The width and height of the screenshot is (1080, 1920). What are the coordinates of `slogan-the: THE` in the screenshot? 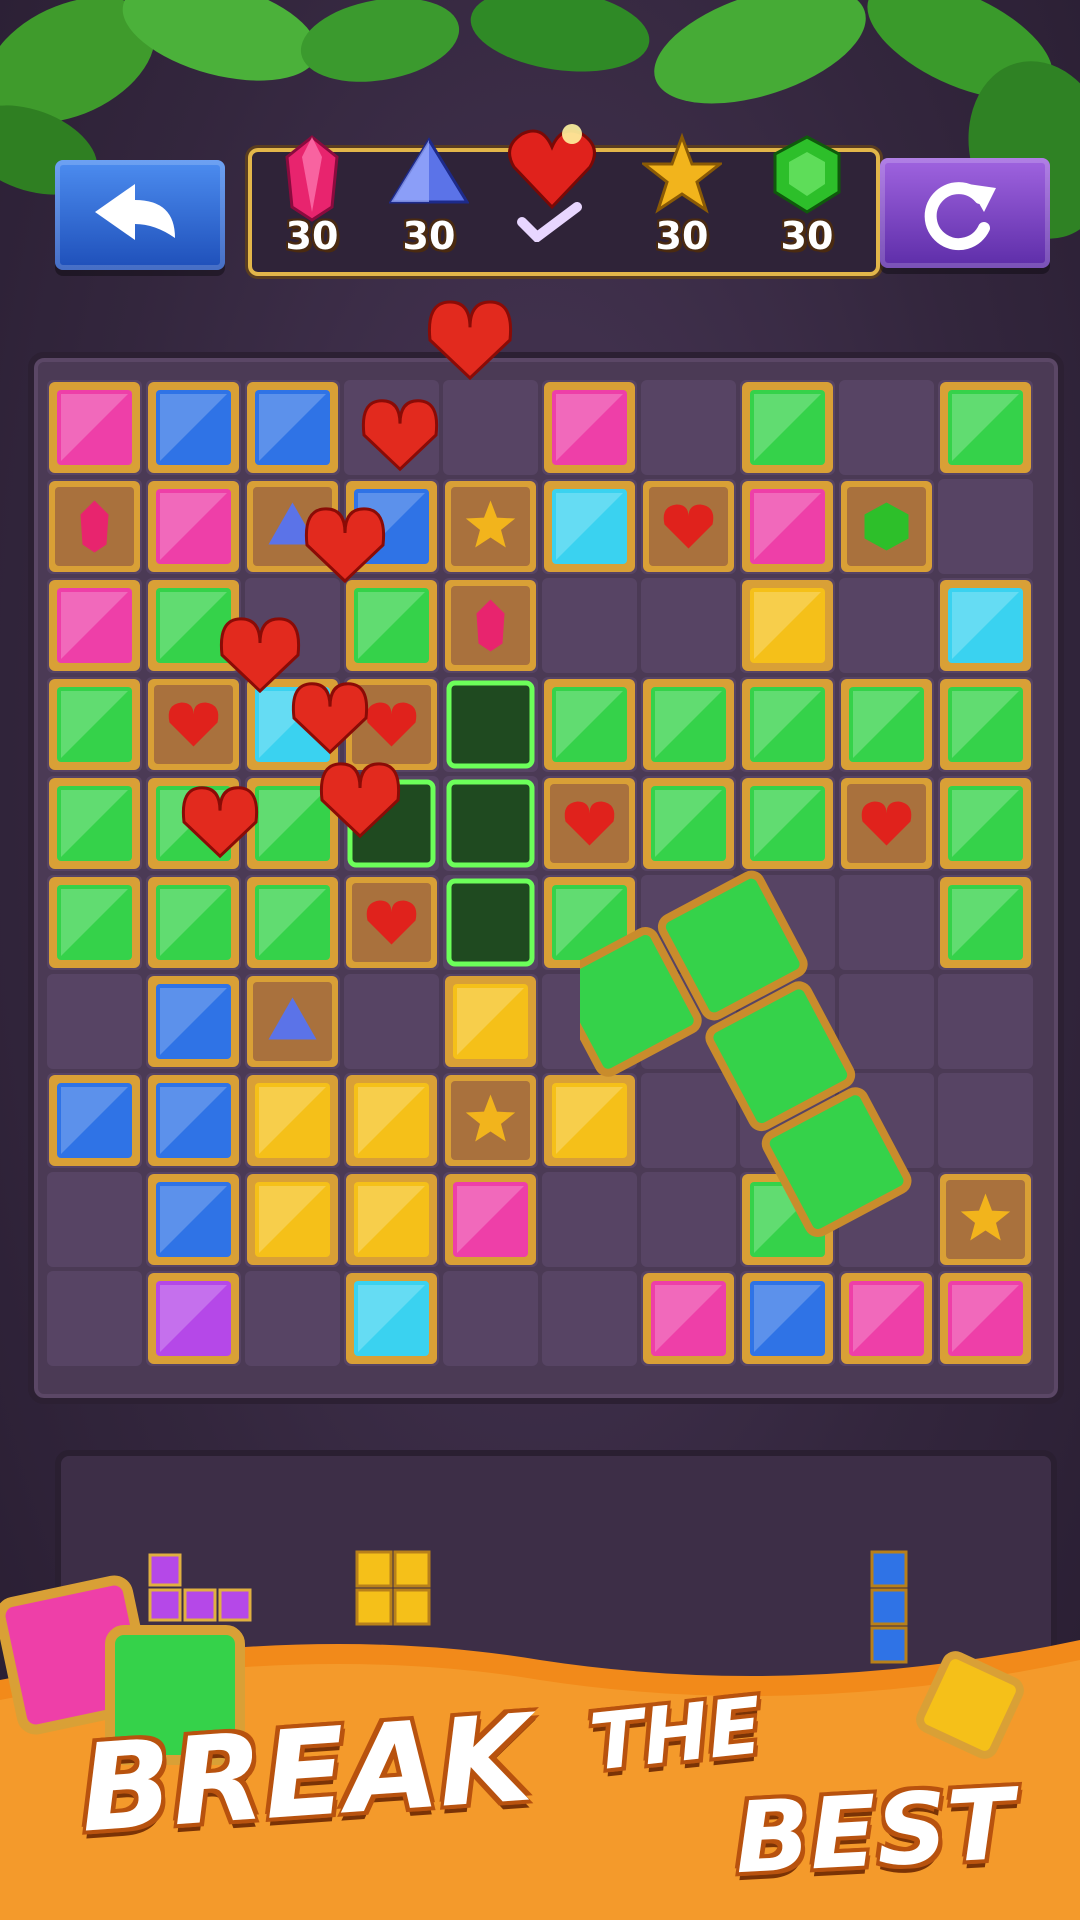 It's located at (676, 1735).